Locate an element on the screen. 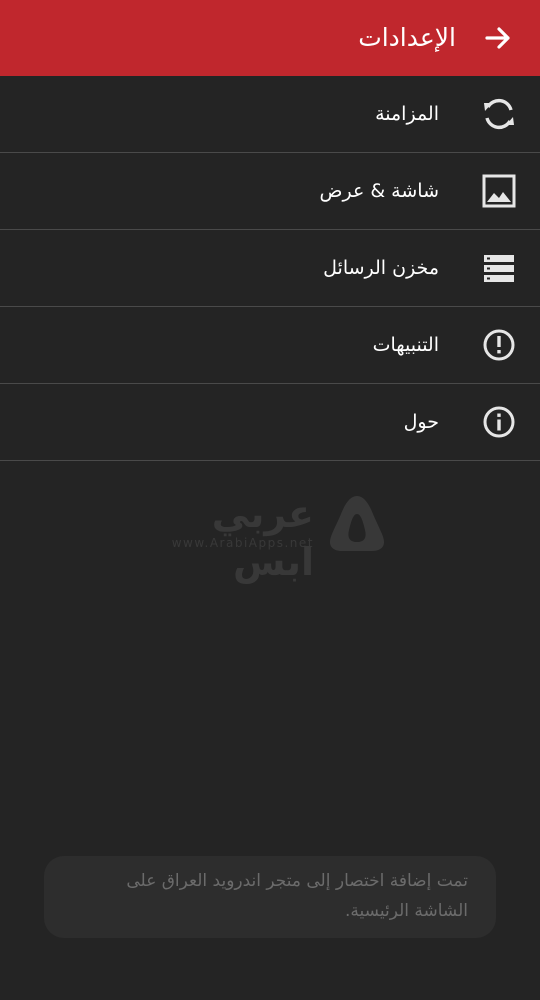 Image resolution: width=540 pixels, height=1000 pixels. menu-item-about: حول is located at coordinates (270, 422).